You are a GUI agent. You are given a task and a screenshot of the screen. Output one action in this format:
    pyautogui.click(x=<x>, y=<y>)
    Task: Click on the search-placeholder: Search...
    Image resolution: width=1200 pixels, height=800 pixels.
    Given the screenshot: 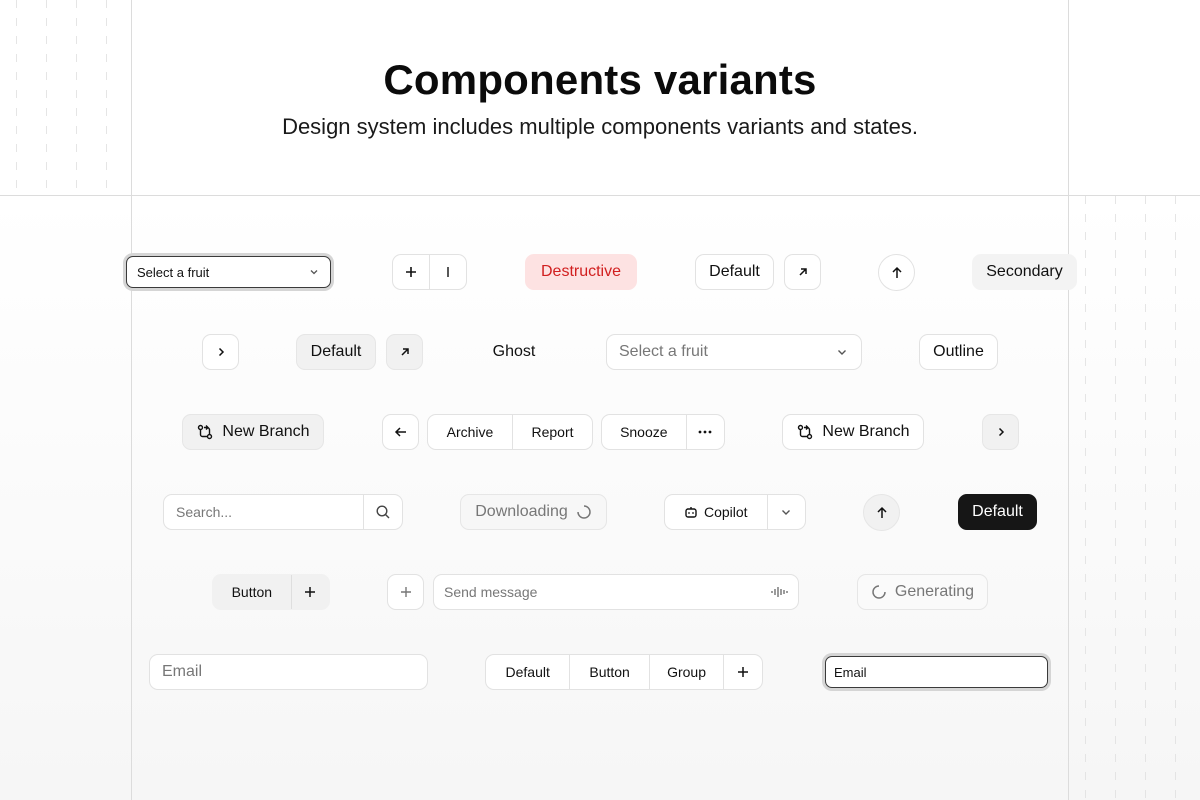 What is the action you would take?
    pyautogui.click(x=204, y=512)
    